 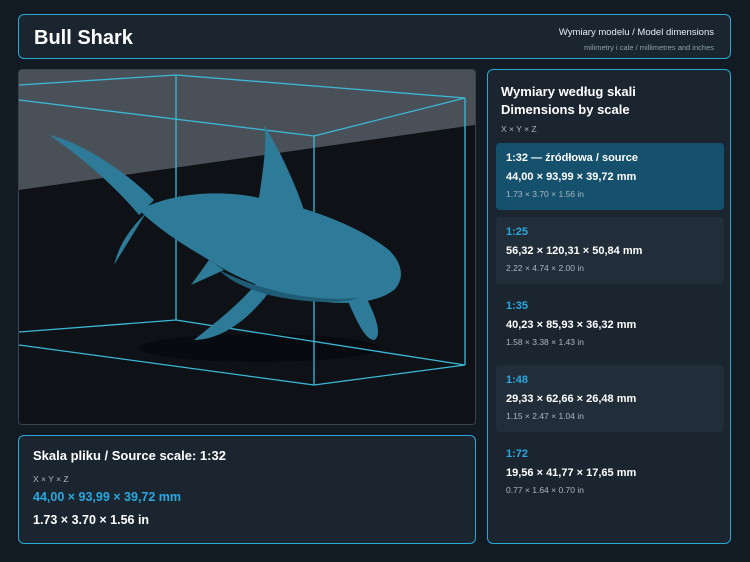 What do you see at coordinates (517, 232) in the screenshot?
I see `scale-label: 1:25` at bounding box center [517, 232].